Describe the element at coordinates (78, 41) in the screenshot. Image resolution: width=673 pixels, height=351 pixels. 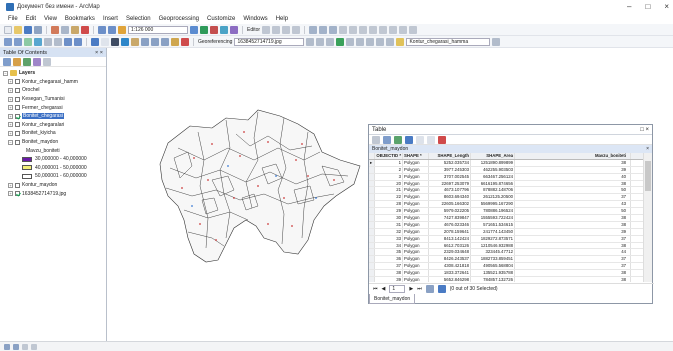
I see `forward-extent-icon` at that location.